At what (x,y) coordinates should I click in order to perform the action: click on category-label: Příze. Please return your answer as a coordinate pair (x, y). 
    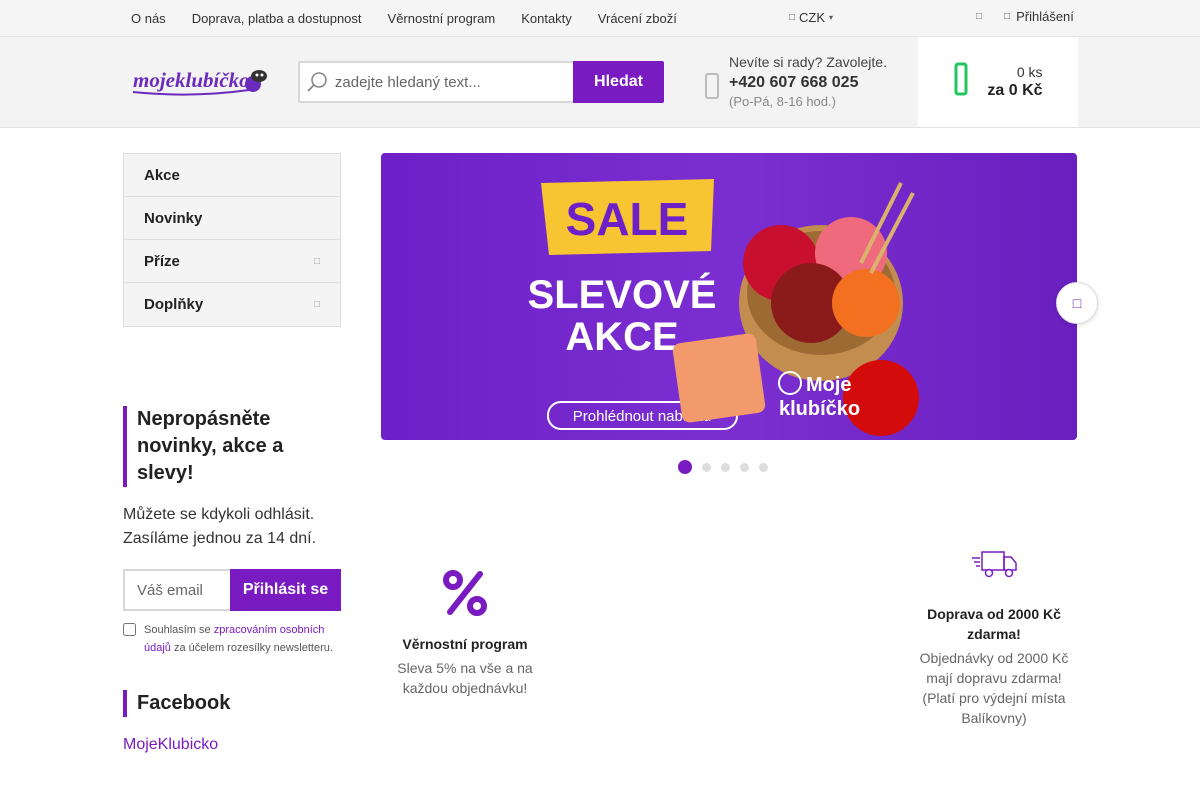
    Looking at the image, I should click on (162, 261).